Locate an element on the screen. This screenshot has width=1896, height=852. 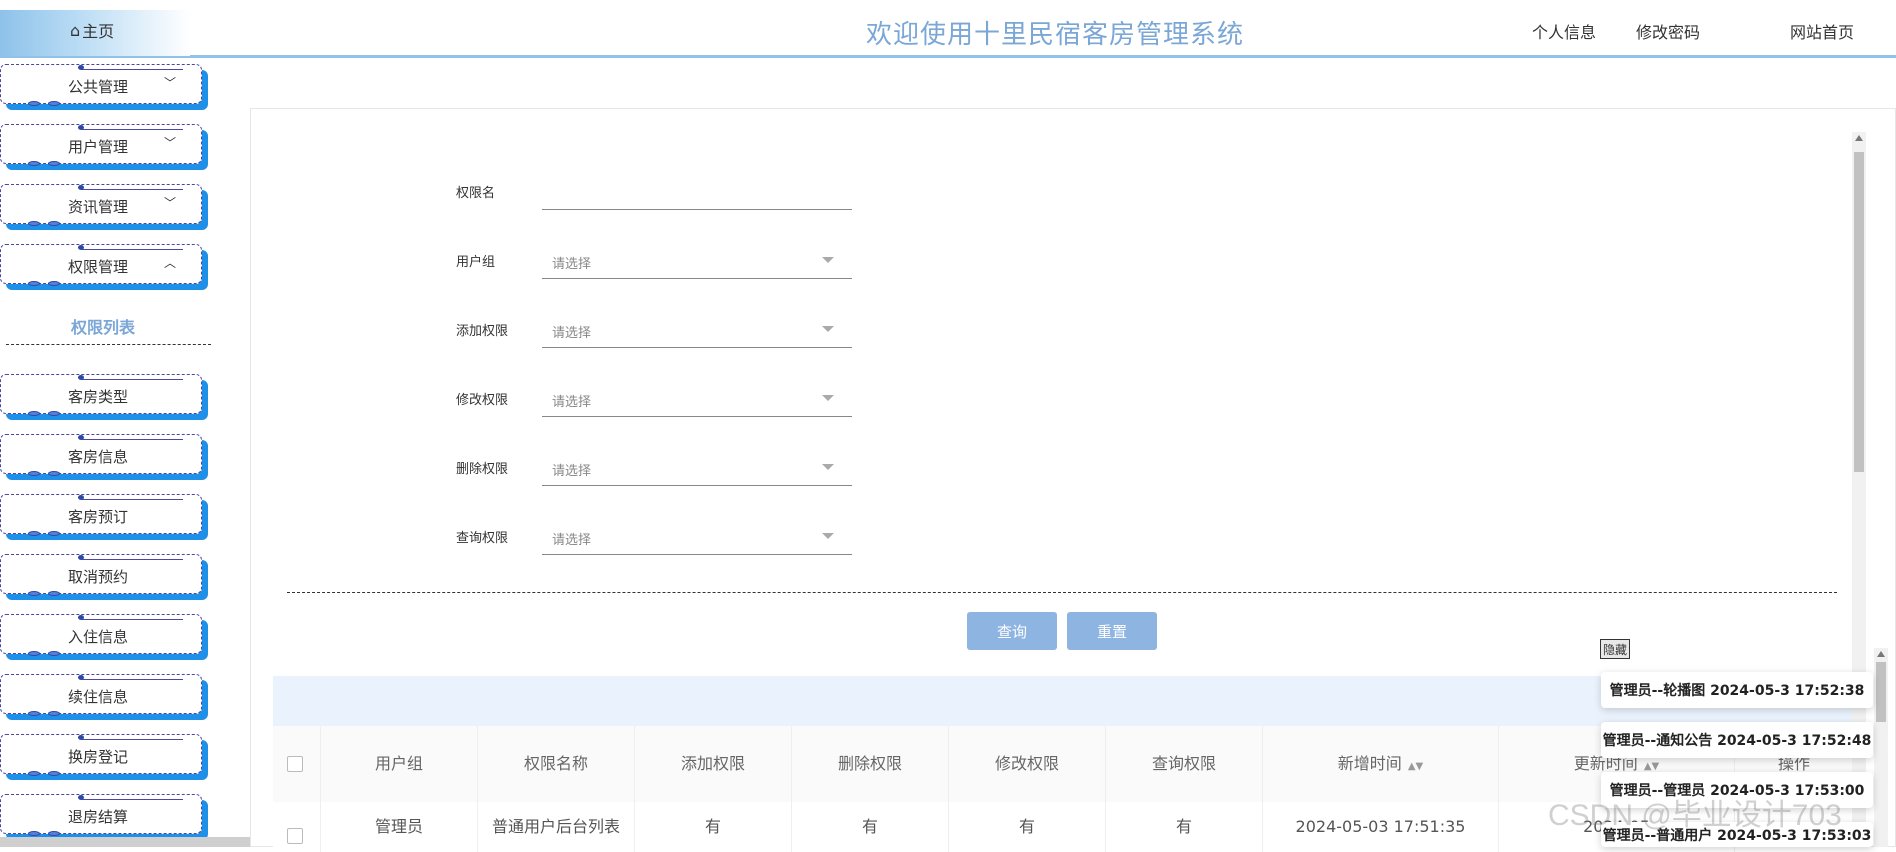
search-delete-permission: 删除权限 请选择 is located at coordinates (656, 470).